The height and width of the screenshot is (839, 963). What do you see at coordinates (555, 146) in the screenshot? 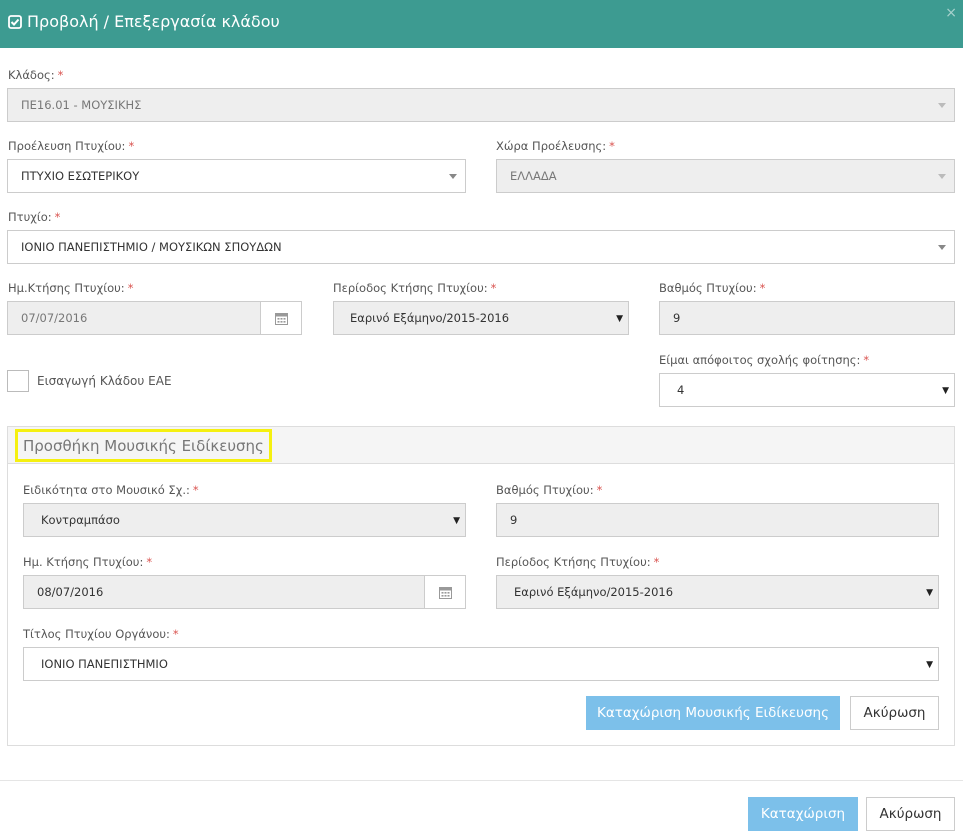
I see `xora-label: Χώρα Προέλευσης: *` at bounding box center [555, 146].